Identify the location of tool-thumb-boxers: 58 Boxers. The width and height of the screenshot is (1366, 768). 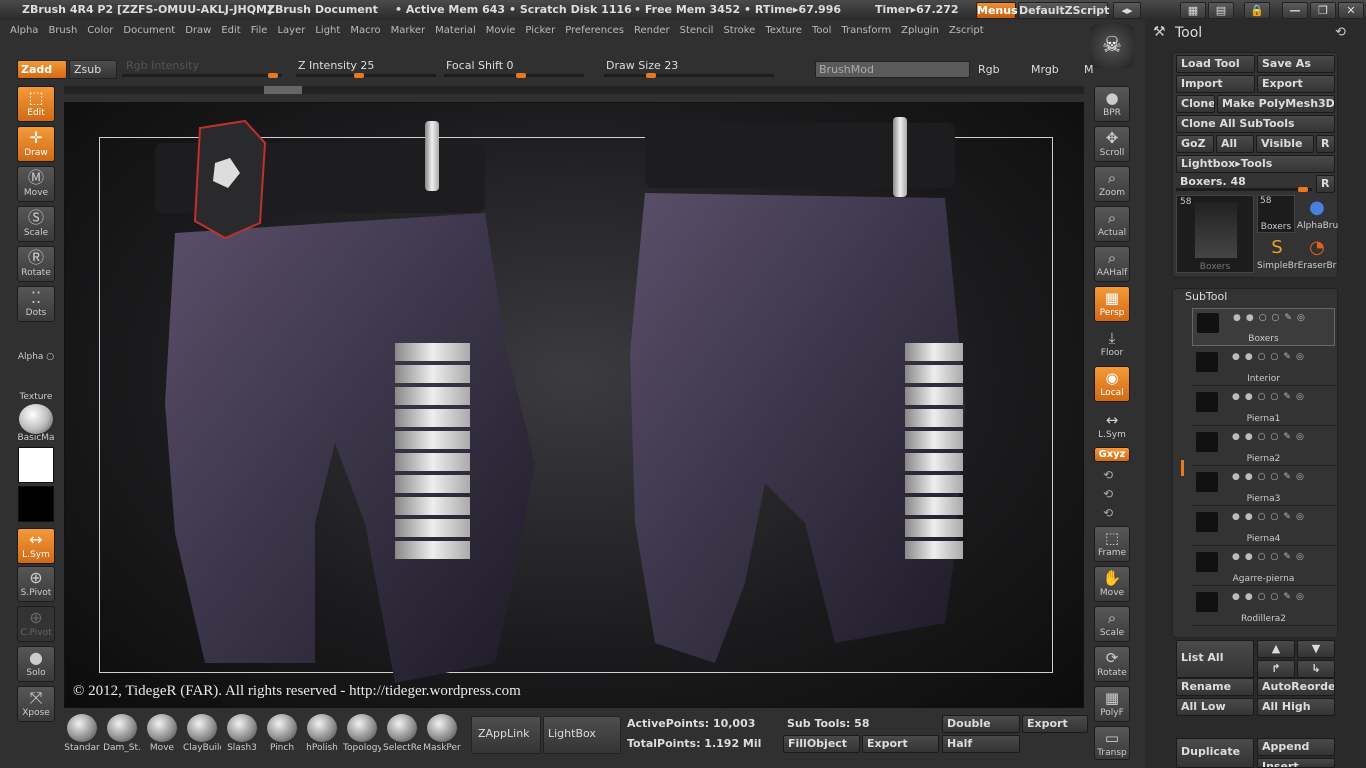
(1276, 214).